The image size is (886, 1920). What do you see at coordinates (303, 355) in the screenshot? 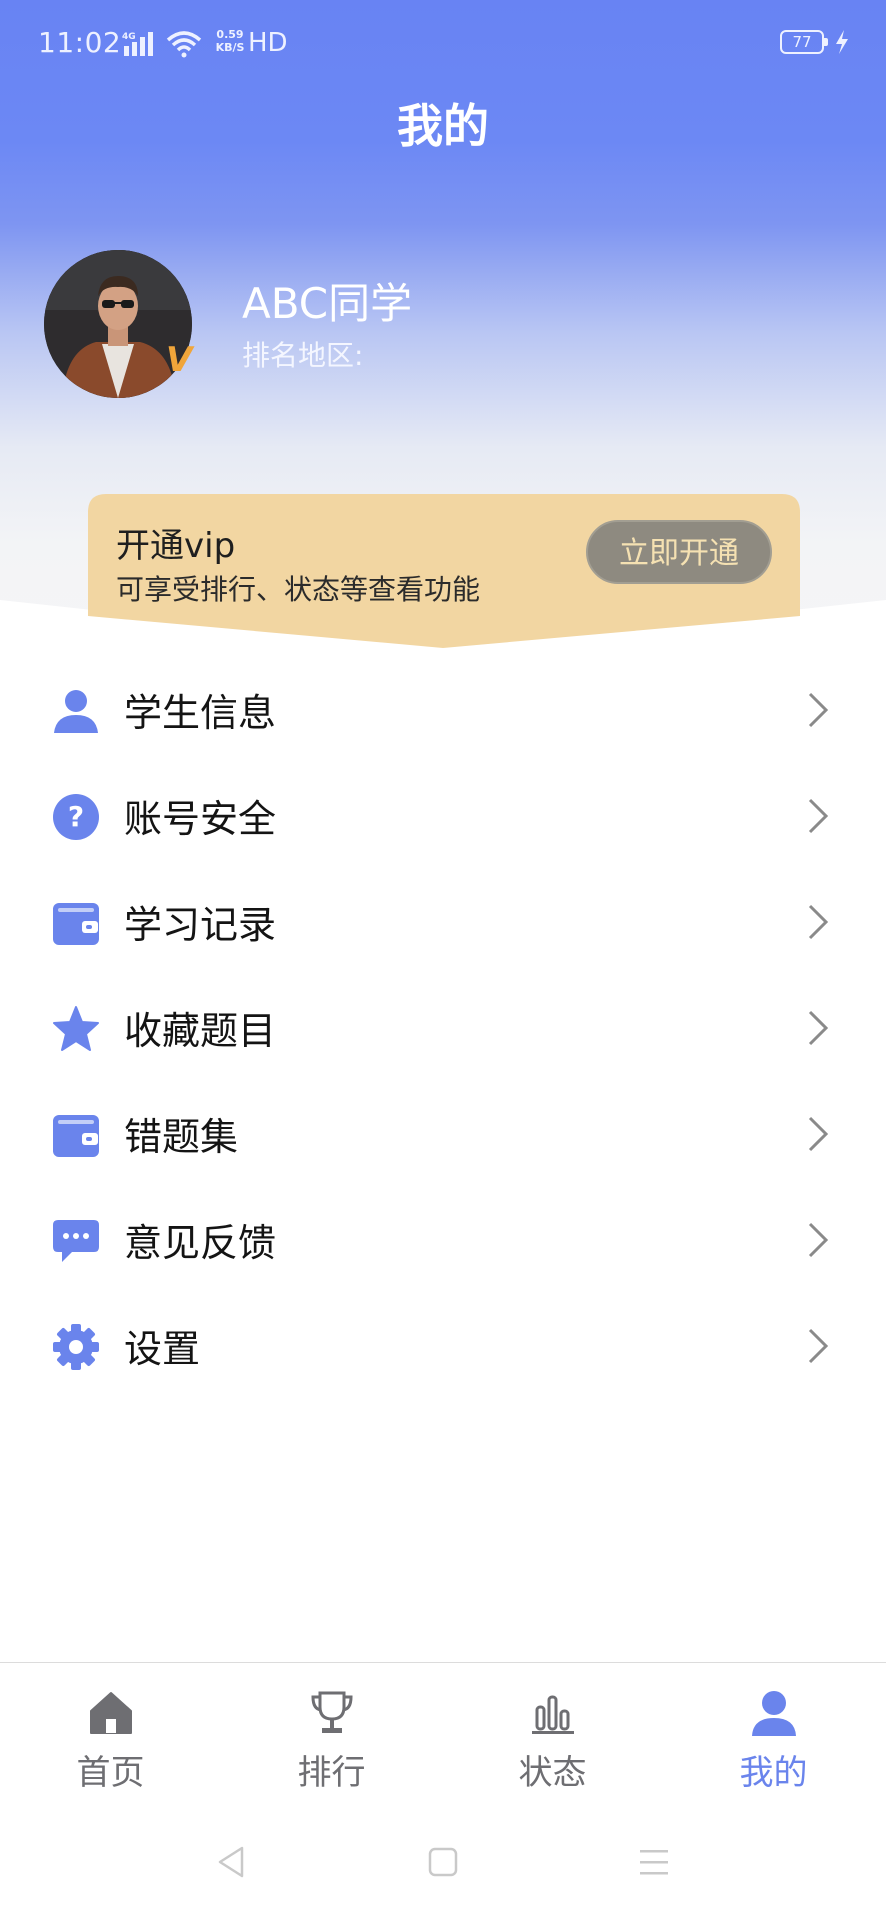
I see `ranking-region: 排名地区:` at bounding box center [303, 355].